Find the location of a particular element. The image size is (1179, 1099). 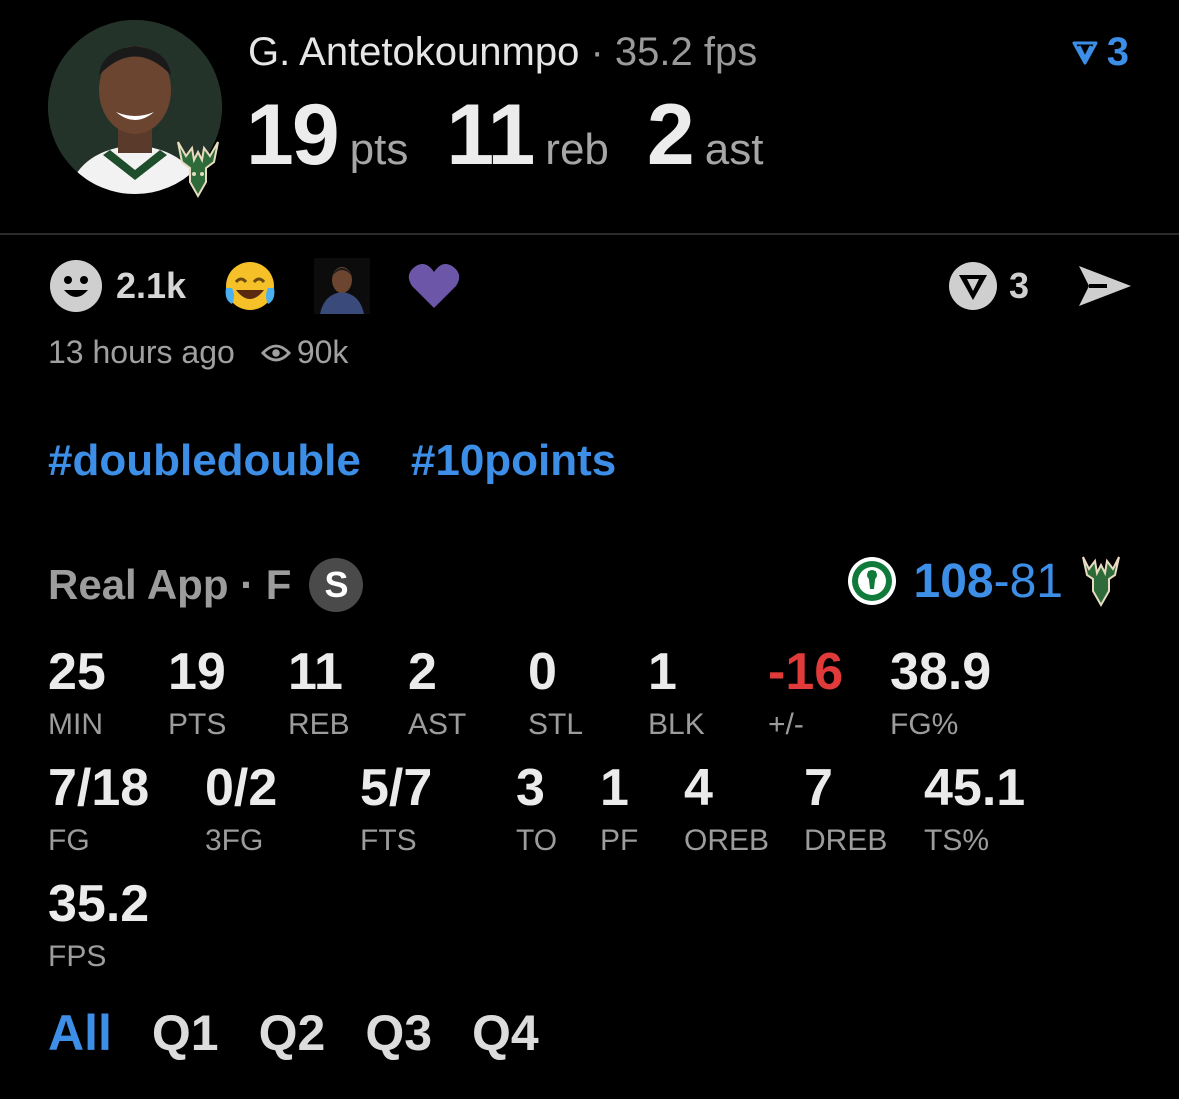

celtics-logo-icon is located at coordinates (871, 581).